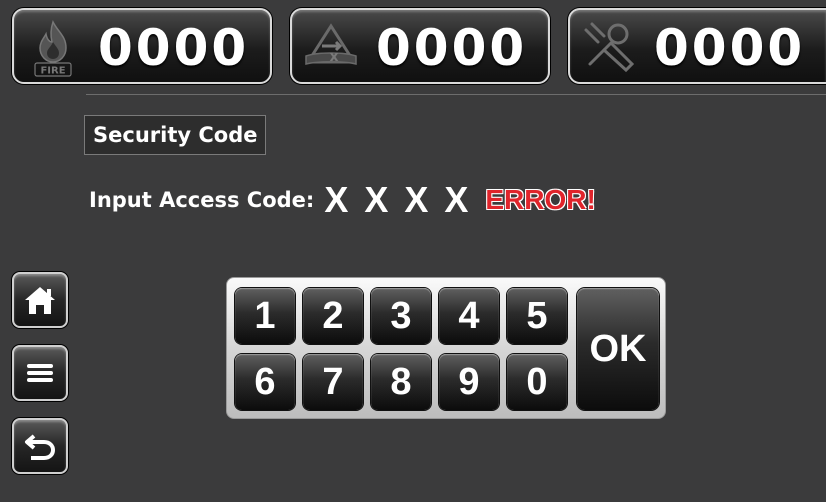  Describe the element at coordinates (452, 48) in the screenshot. I see `fault-count: 0000` at that location.